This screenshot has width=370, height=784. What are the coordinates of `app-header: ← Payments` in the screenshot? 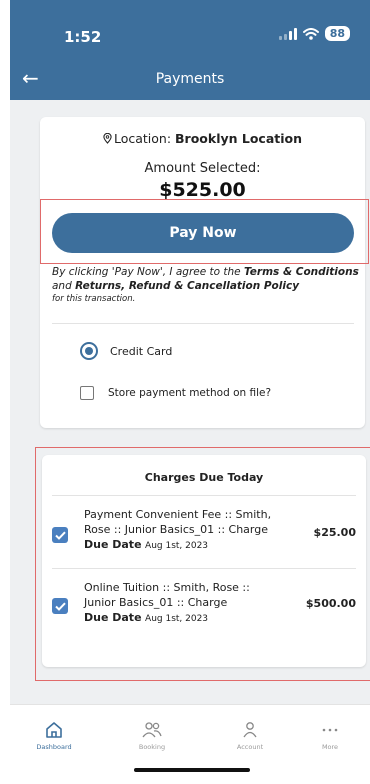 It's located at (190, 80).